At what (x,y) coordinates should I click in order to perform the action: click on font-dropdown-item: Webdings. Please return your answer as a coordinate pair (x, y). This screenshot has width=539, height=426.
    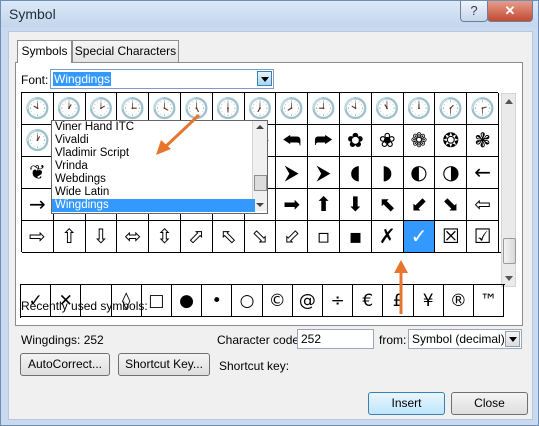
    Looking at the image, I should click on (153, 179).